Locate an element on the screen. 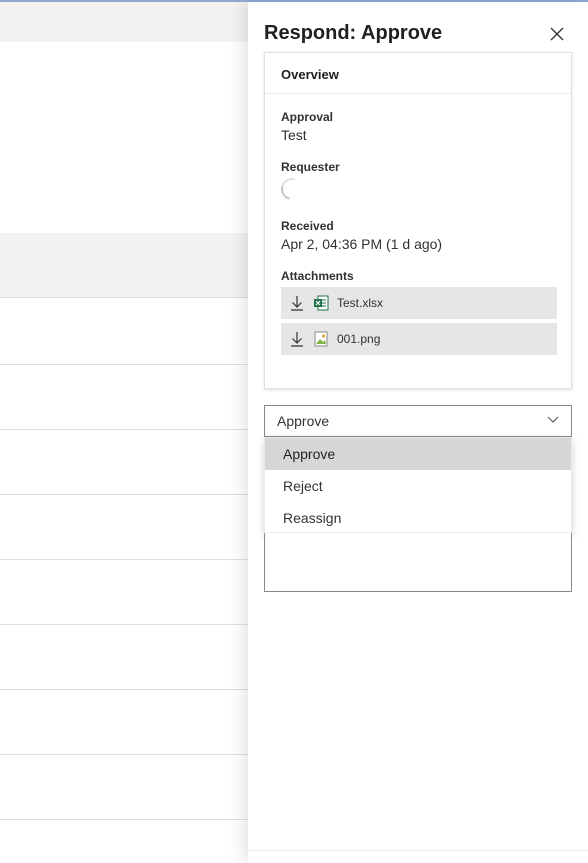 The height and width of the screenshot is (863, 588). response-dropdown: Approve is located at coordinates (418, 421).